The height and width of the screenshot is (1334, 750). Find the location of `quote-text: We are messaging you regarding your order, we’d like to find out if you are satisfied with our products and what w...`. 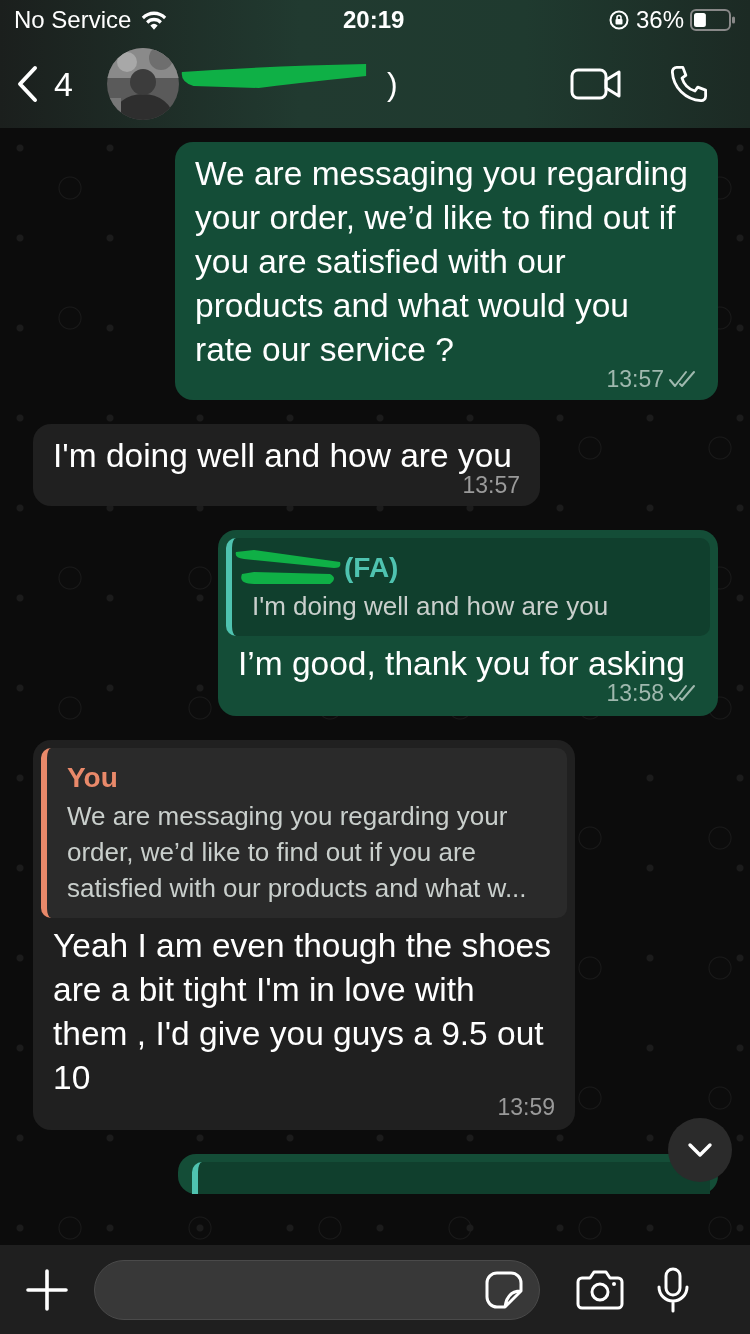

quote-text: We are messaging you regarding your order, we’d like to find out if you are satisfied with our products and what w... is located at coordinates (297, 852).